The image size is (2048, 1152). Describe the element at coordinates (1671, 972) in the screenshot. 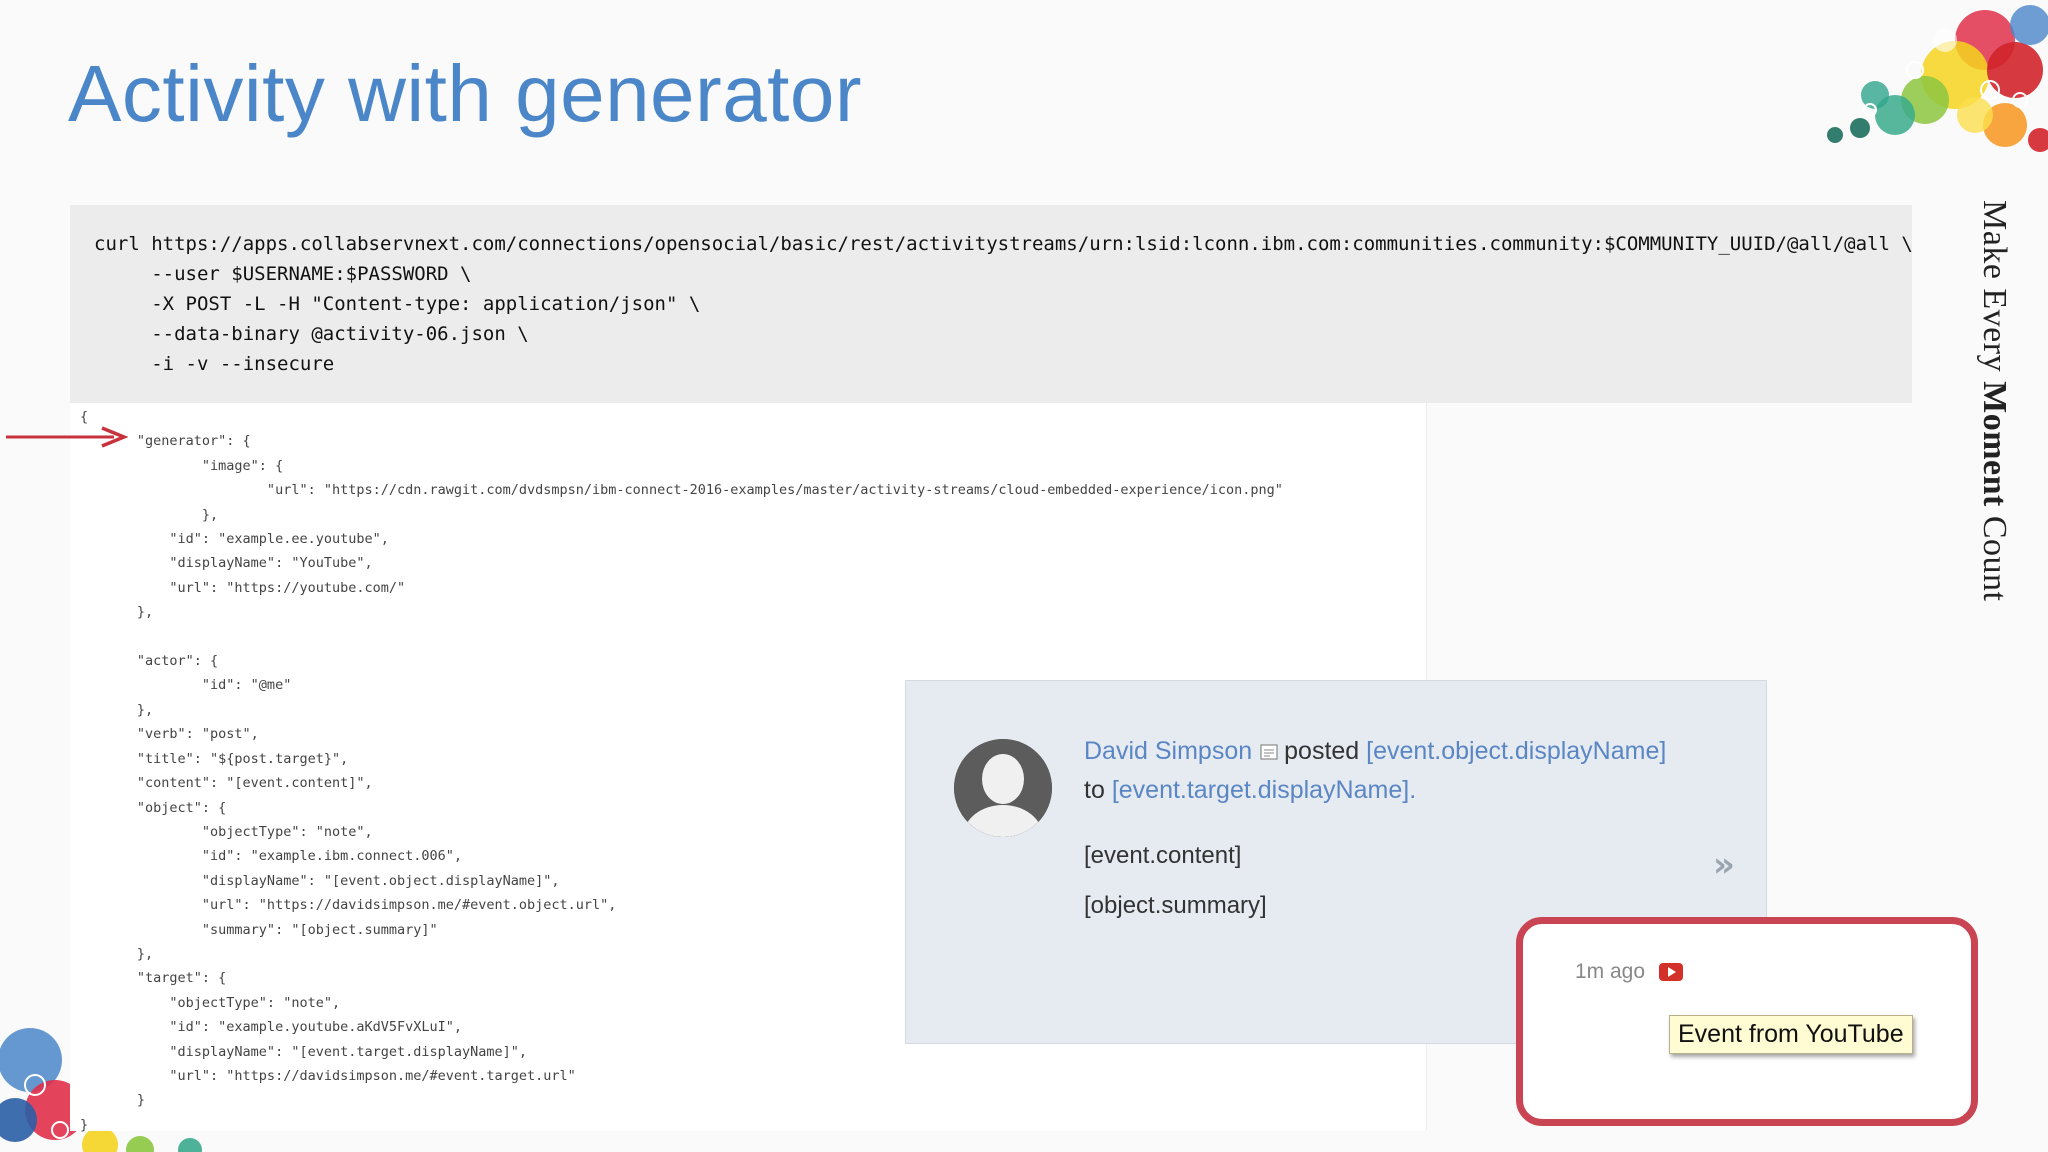

I see `youtube-icon` at that location.